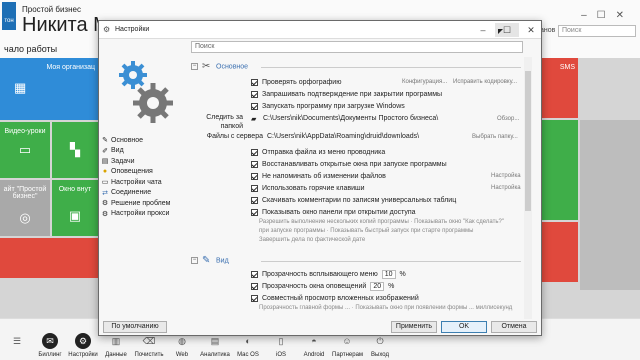  Describe the element at coordinates (281, 346) in the screenshot. I see `taskbar-item-ios: ▯ iOS` at that location.